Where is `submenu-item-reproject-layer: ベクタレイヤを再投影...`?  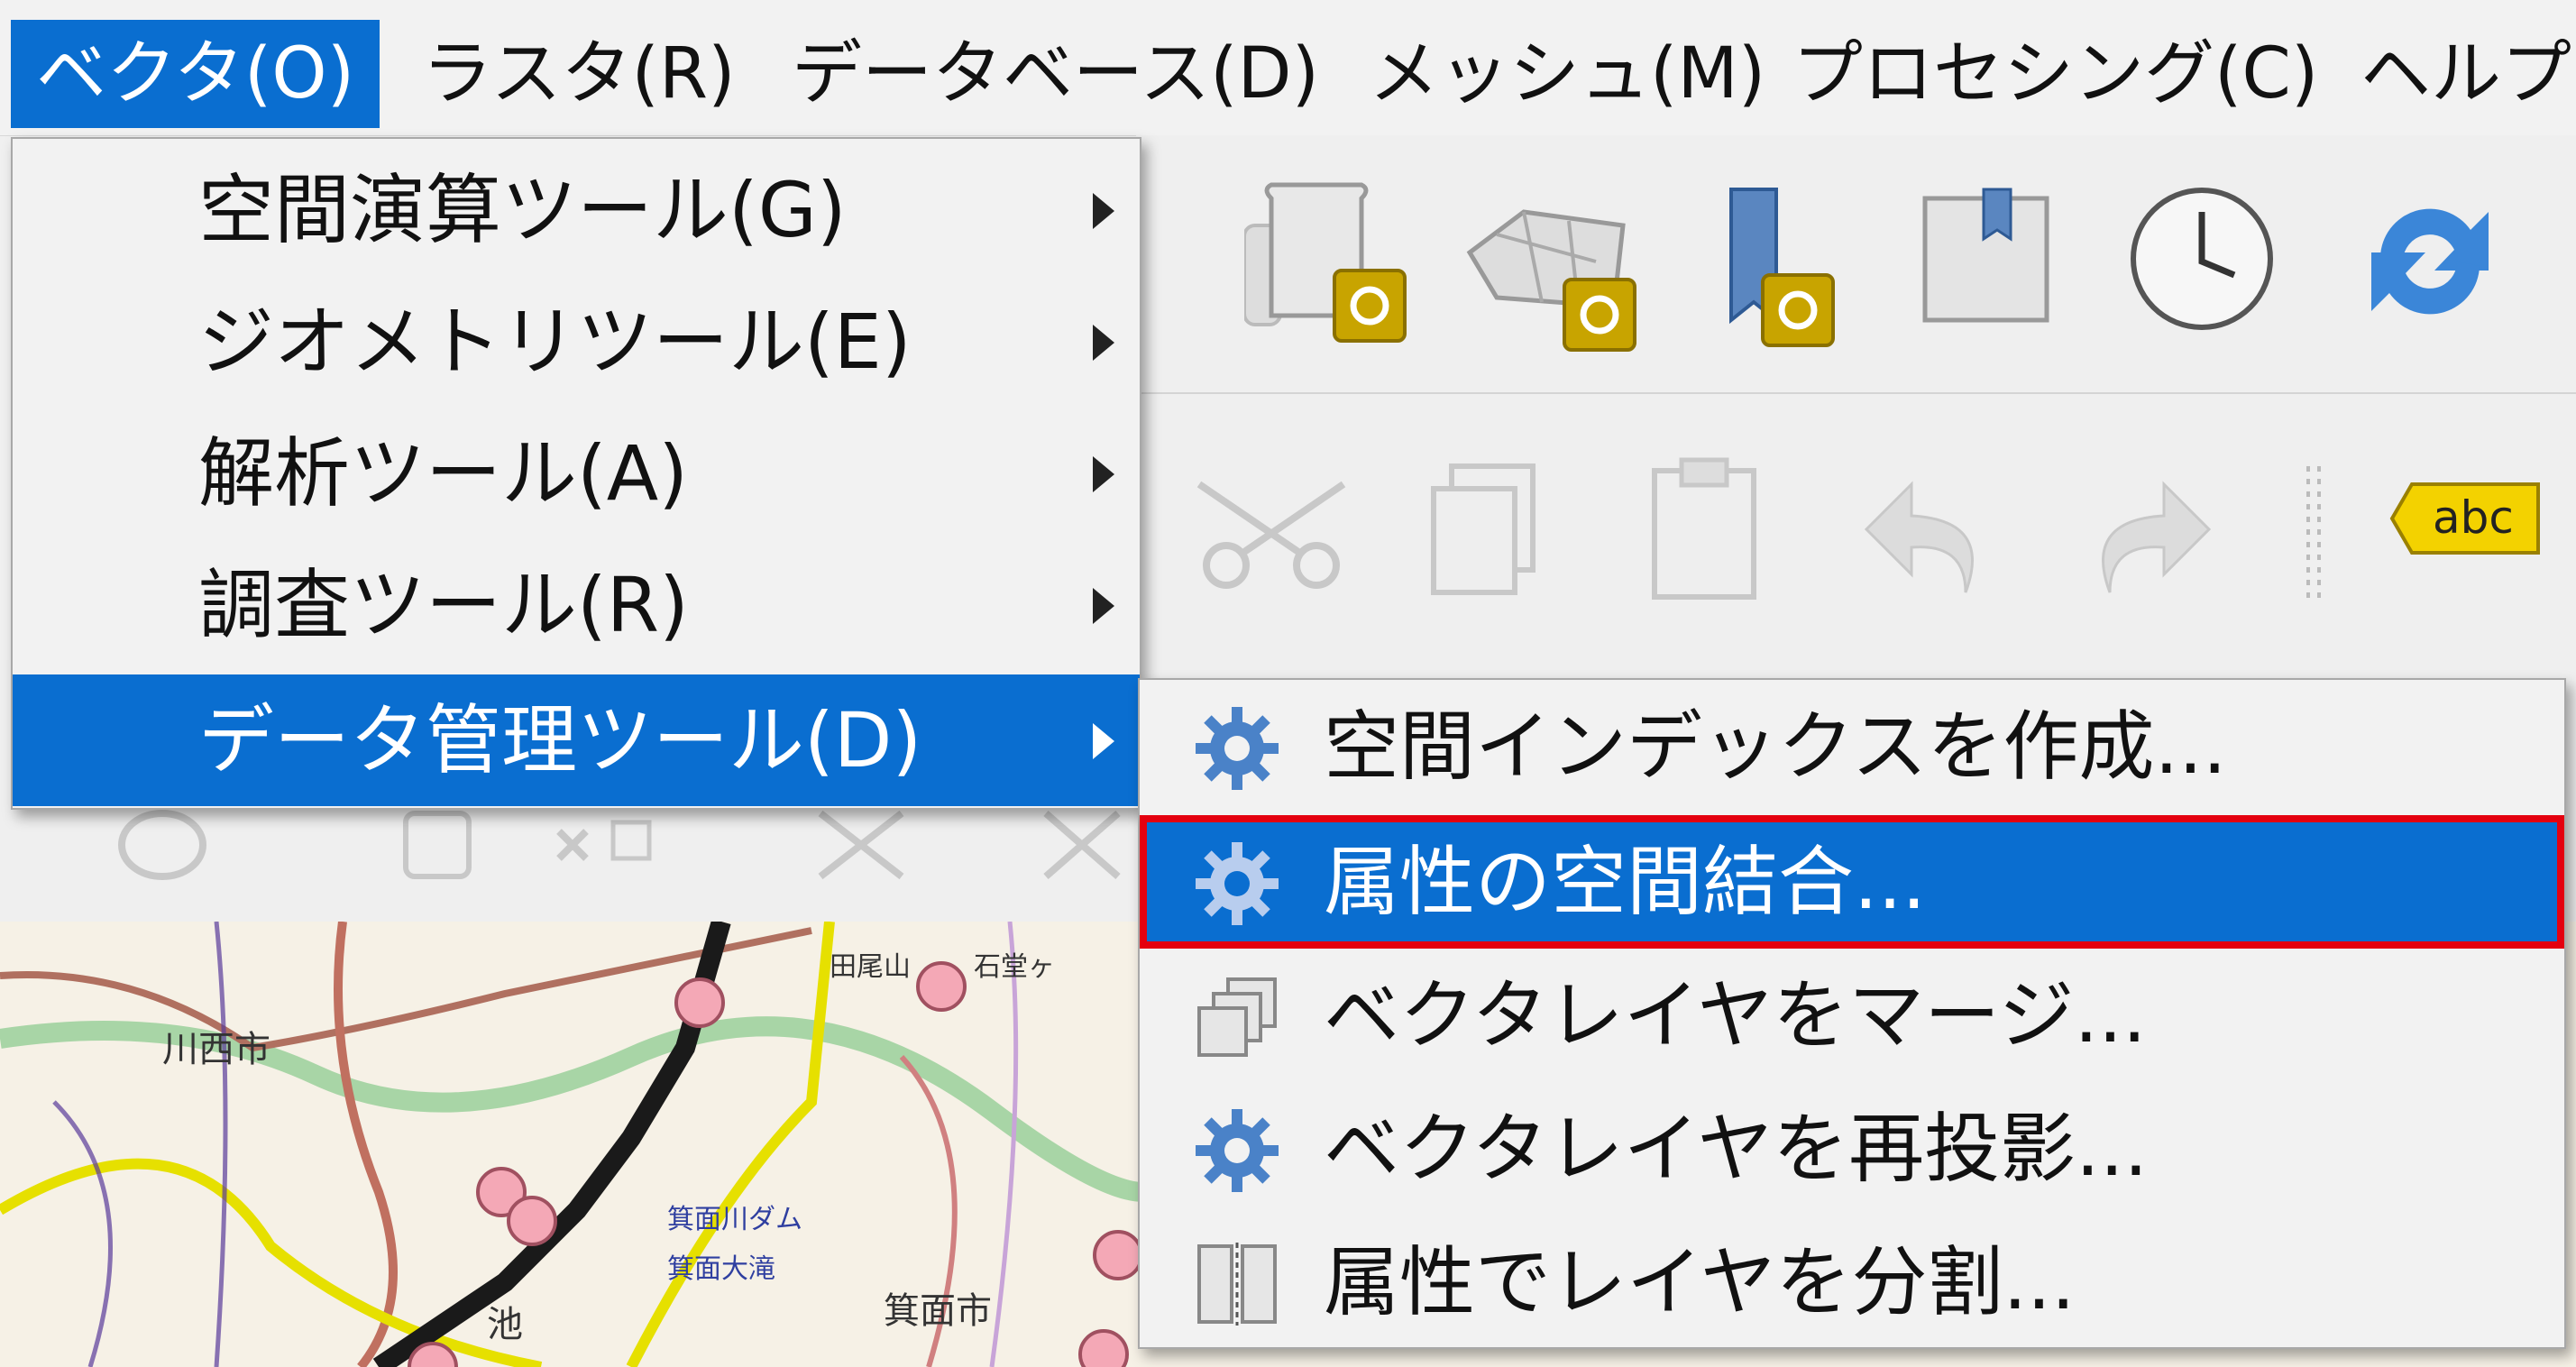 submenu-item-reproject-layer: ベクタレイヤを再投影... is located at coordinates (1852, 1149).